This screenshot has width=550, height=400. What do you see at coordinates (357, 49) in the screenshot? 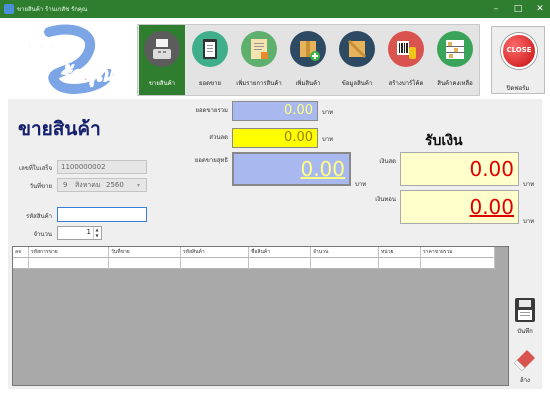
I see `product-box-icon` at bounding box center [357, 49].